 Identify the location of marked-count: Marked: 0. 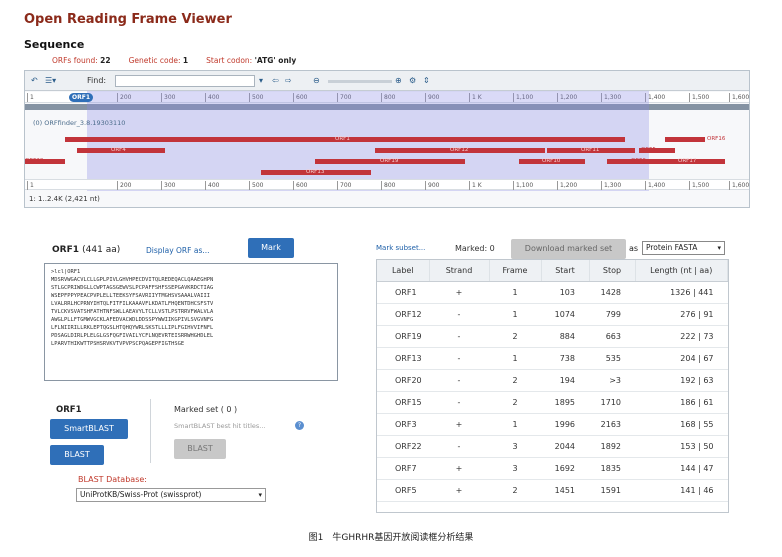
(475, 248).